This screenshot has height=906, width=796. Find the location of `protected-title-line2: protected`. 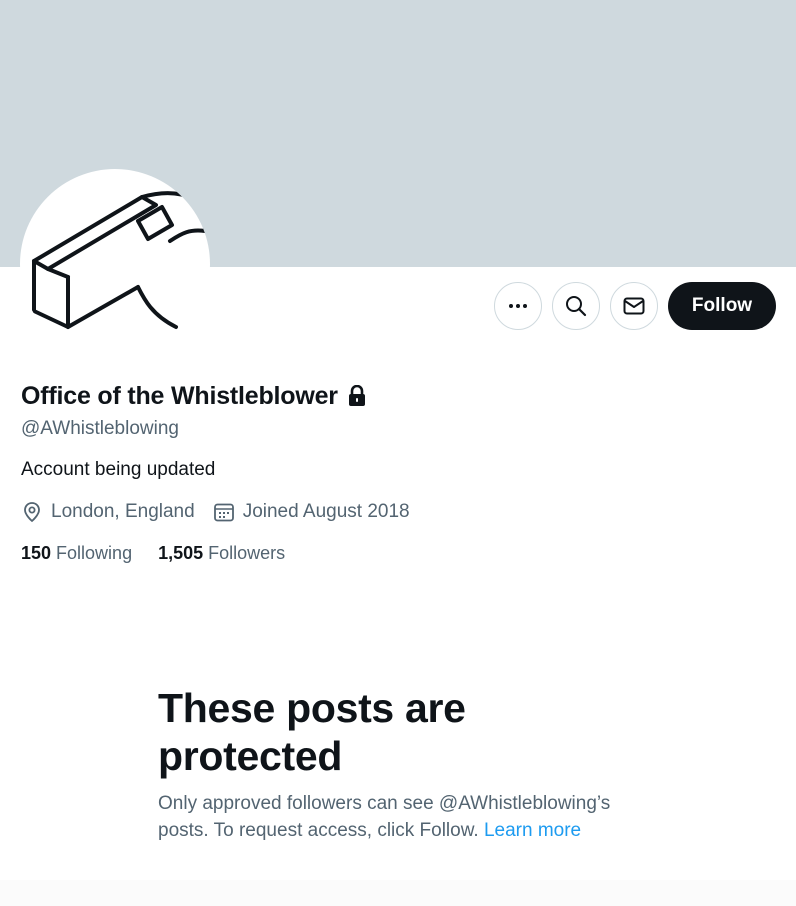

protected-title-line2: protected is located at coordinates (250, 756).